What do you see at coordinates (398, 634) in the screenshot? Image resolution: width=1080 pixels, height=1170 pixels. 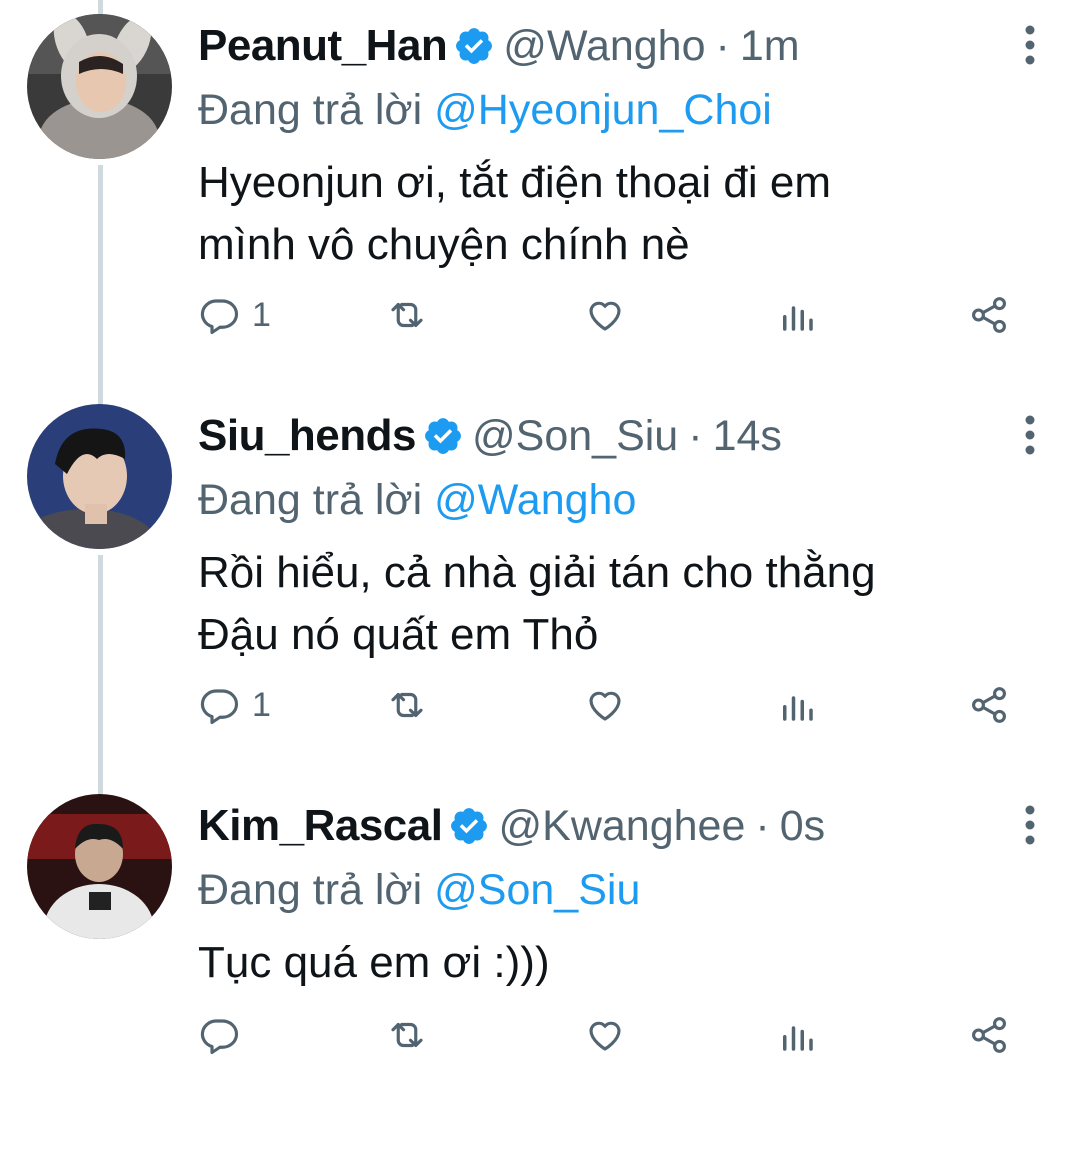 I see `tweet-text-line: Đậu nó quất em Thỏ` at bounding box center [398, 634].